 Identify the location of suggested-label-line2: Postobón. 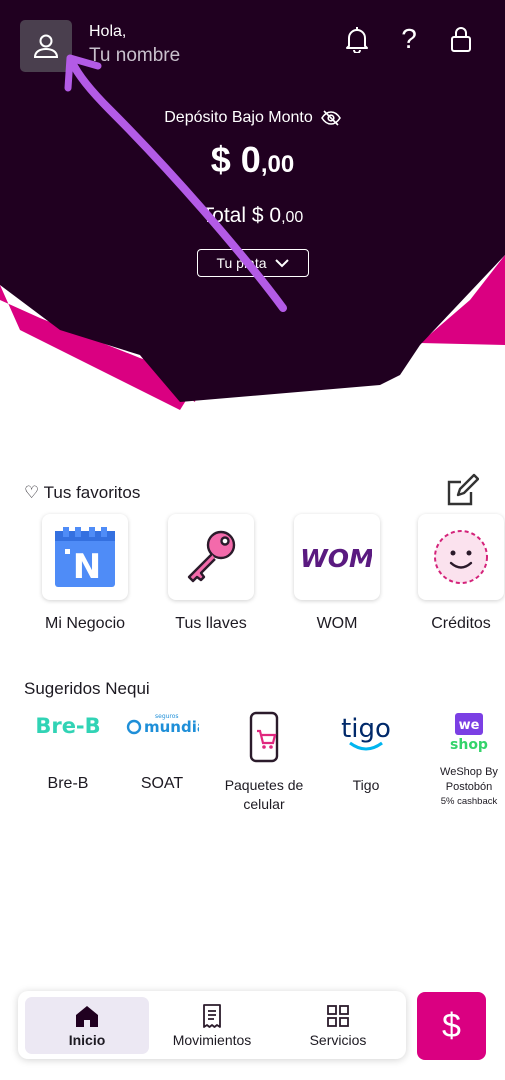
(469, 787).